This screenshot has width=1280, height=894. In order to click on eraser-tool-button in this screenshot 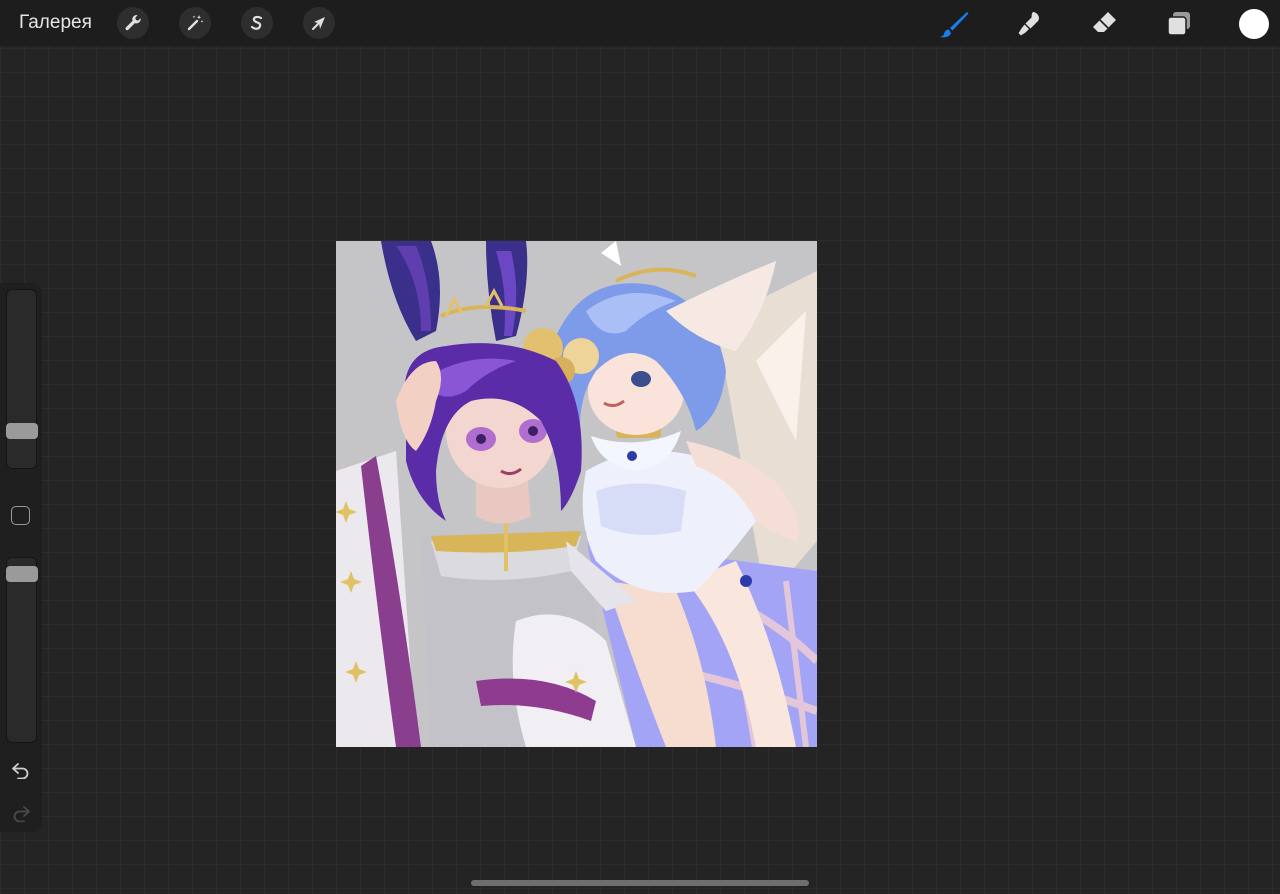, I will do `click(1104, 24)`.